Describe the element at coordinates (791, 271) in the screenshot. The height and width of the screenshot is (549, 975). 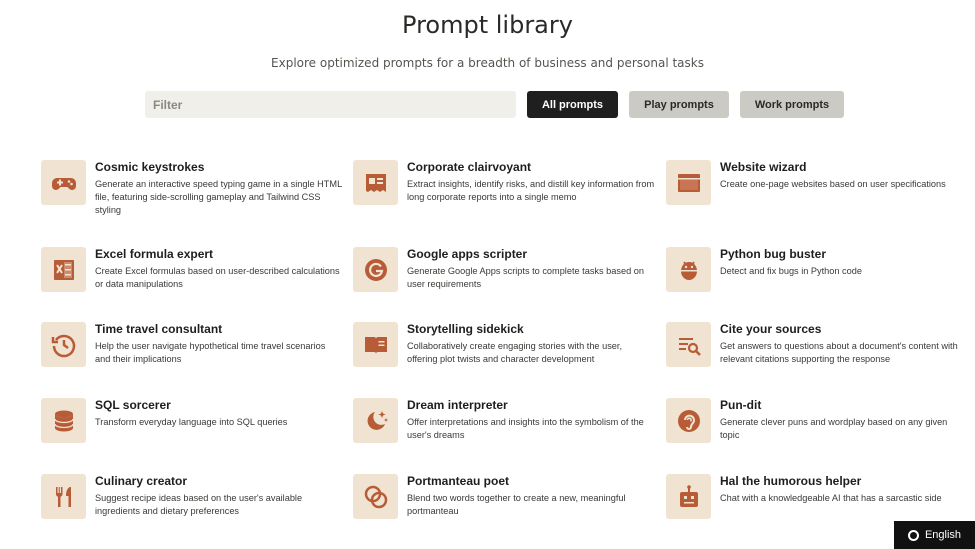
I see `prompt-description: Detect and fix bugs in Python code` at that location.